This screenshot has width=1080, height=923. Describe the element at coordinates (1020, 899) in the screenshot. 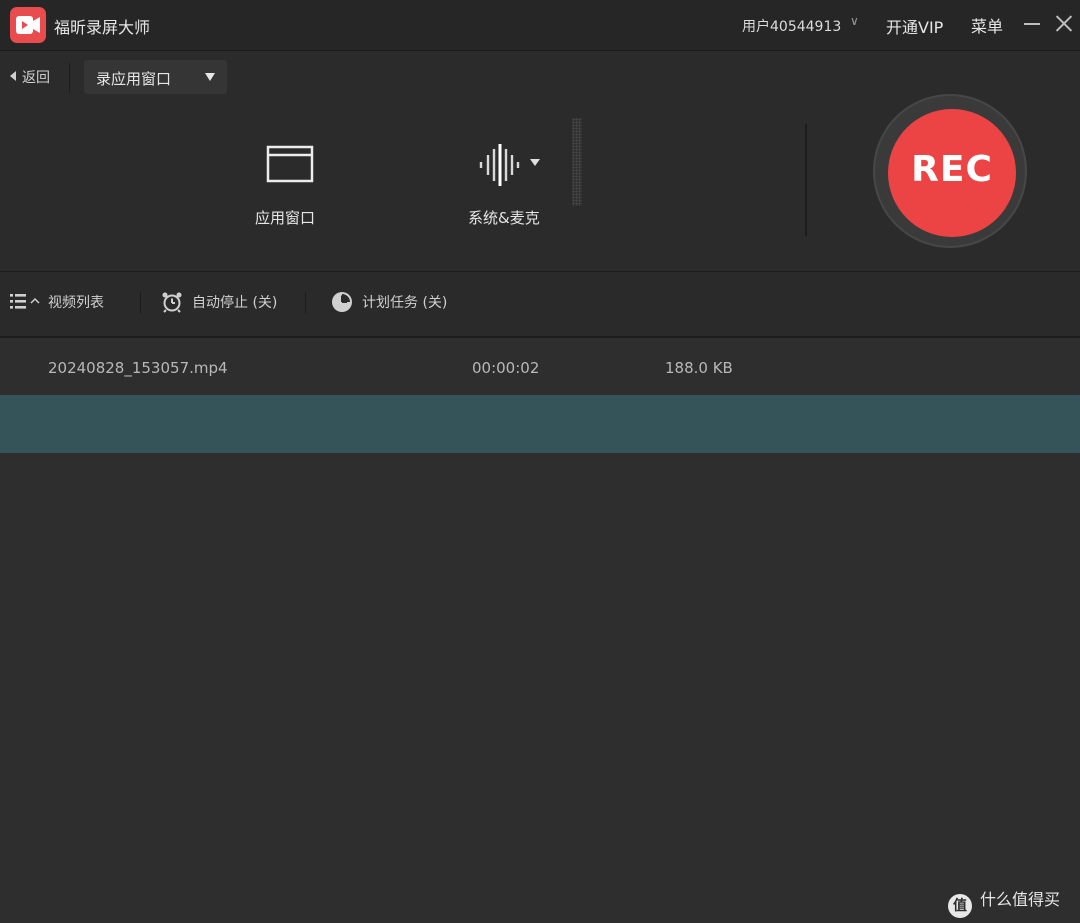

I see `watermark-text: 什么值得买` at that location.